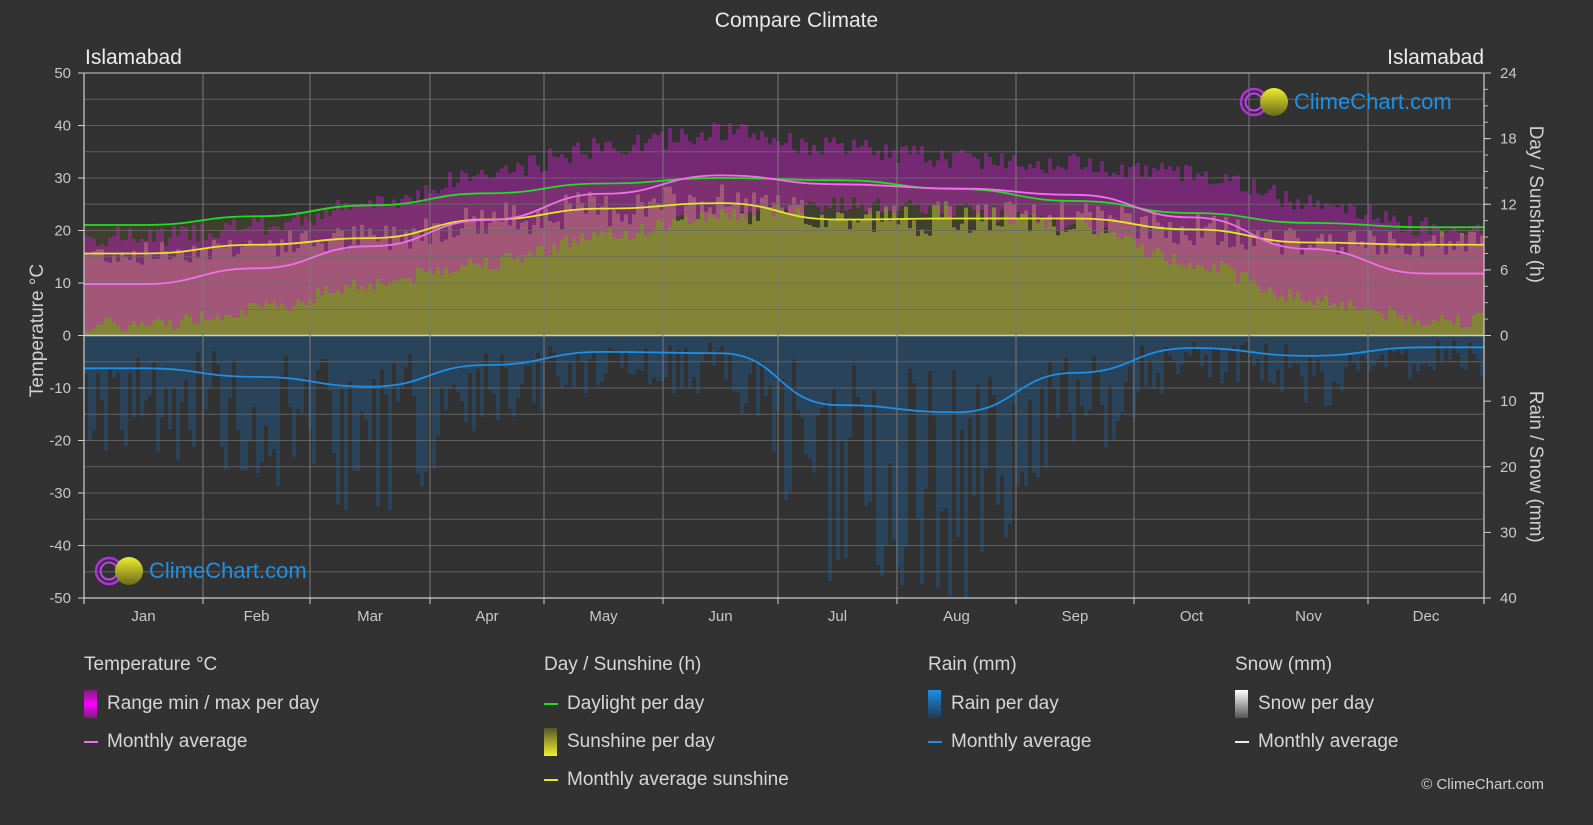 The width and height of the screenshot is (1593, 825). I want to click on watermark-text: ClimeChart.com, so click(1373, 101).